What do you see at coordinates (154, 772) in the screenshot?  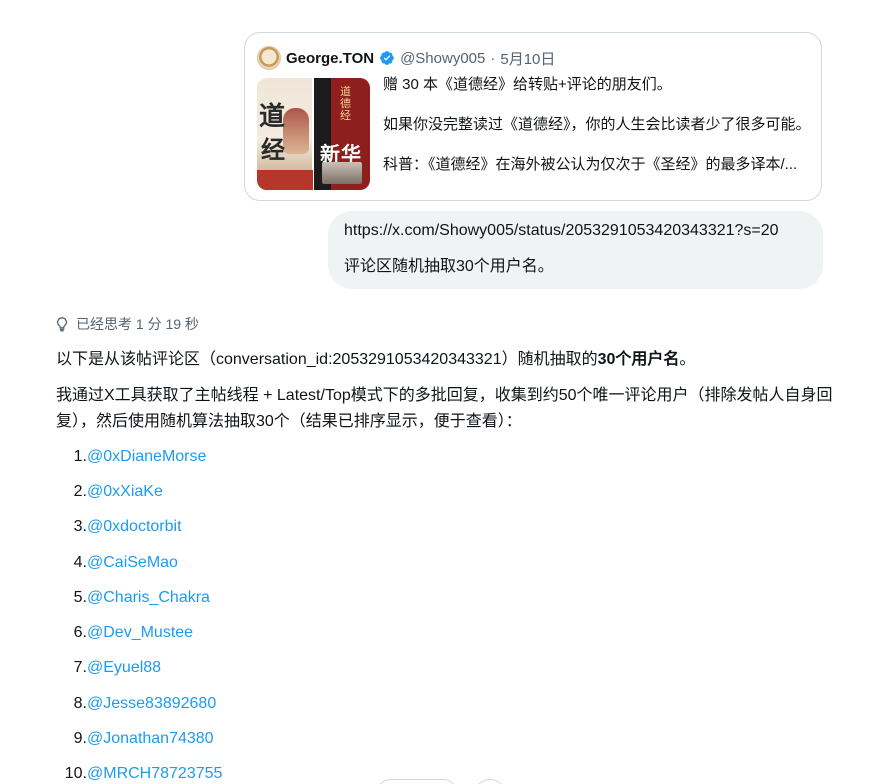 I see `user-link: @MRCH78723755` at bounding box center [154, 772].